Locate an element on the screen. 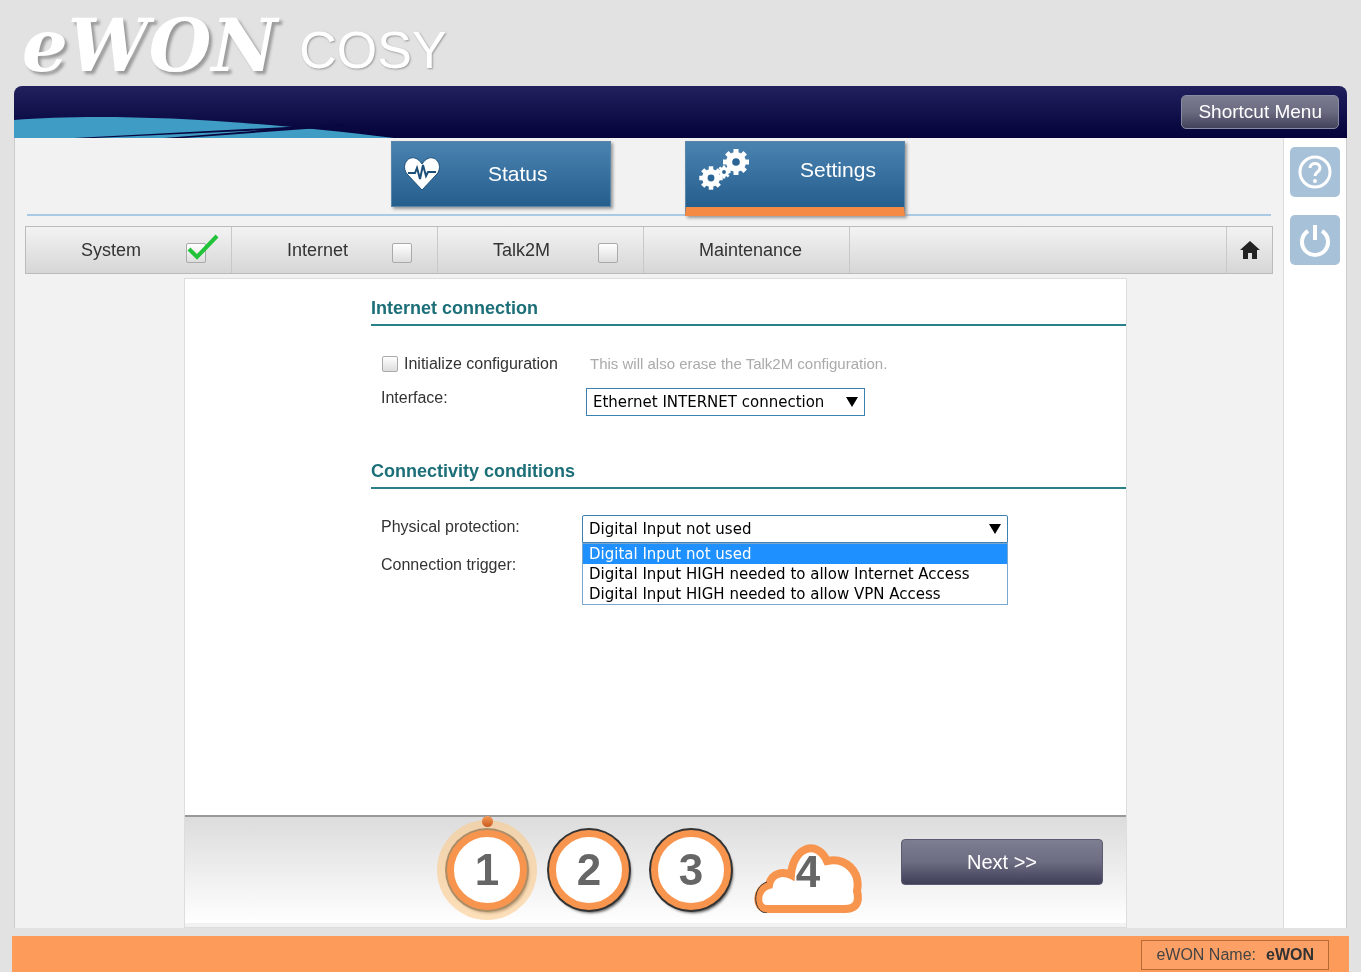 This screenshot has height=972, width=1361. main-tab: Status is located at coordinates (501, 174).